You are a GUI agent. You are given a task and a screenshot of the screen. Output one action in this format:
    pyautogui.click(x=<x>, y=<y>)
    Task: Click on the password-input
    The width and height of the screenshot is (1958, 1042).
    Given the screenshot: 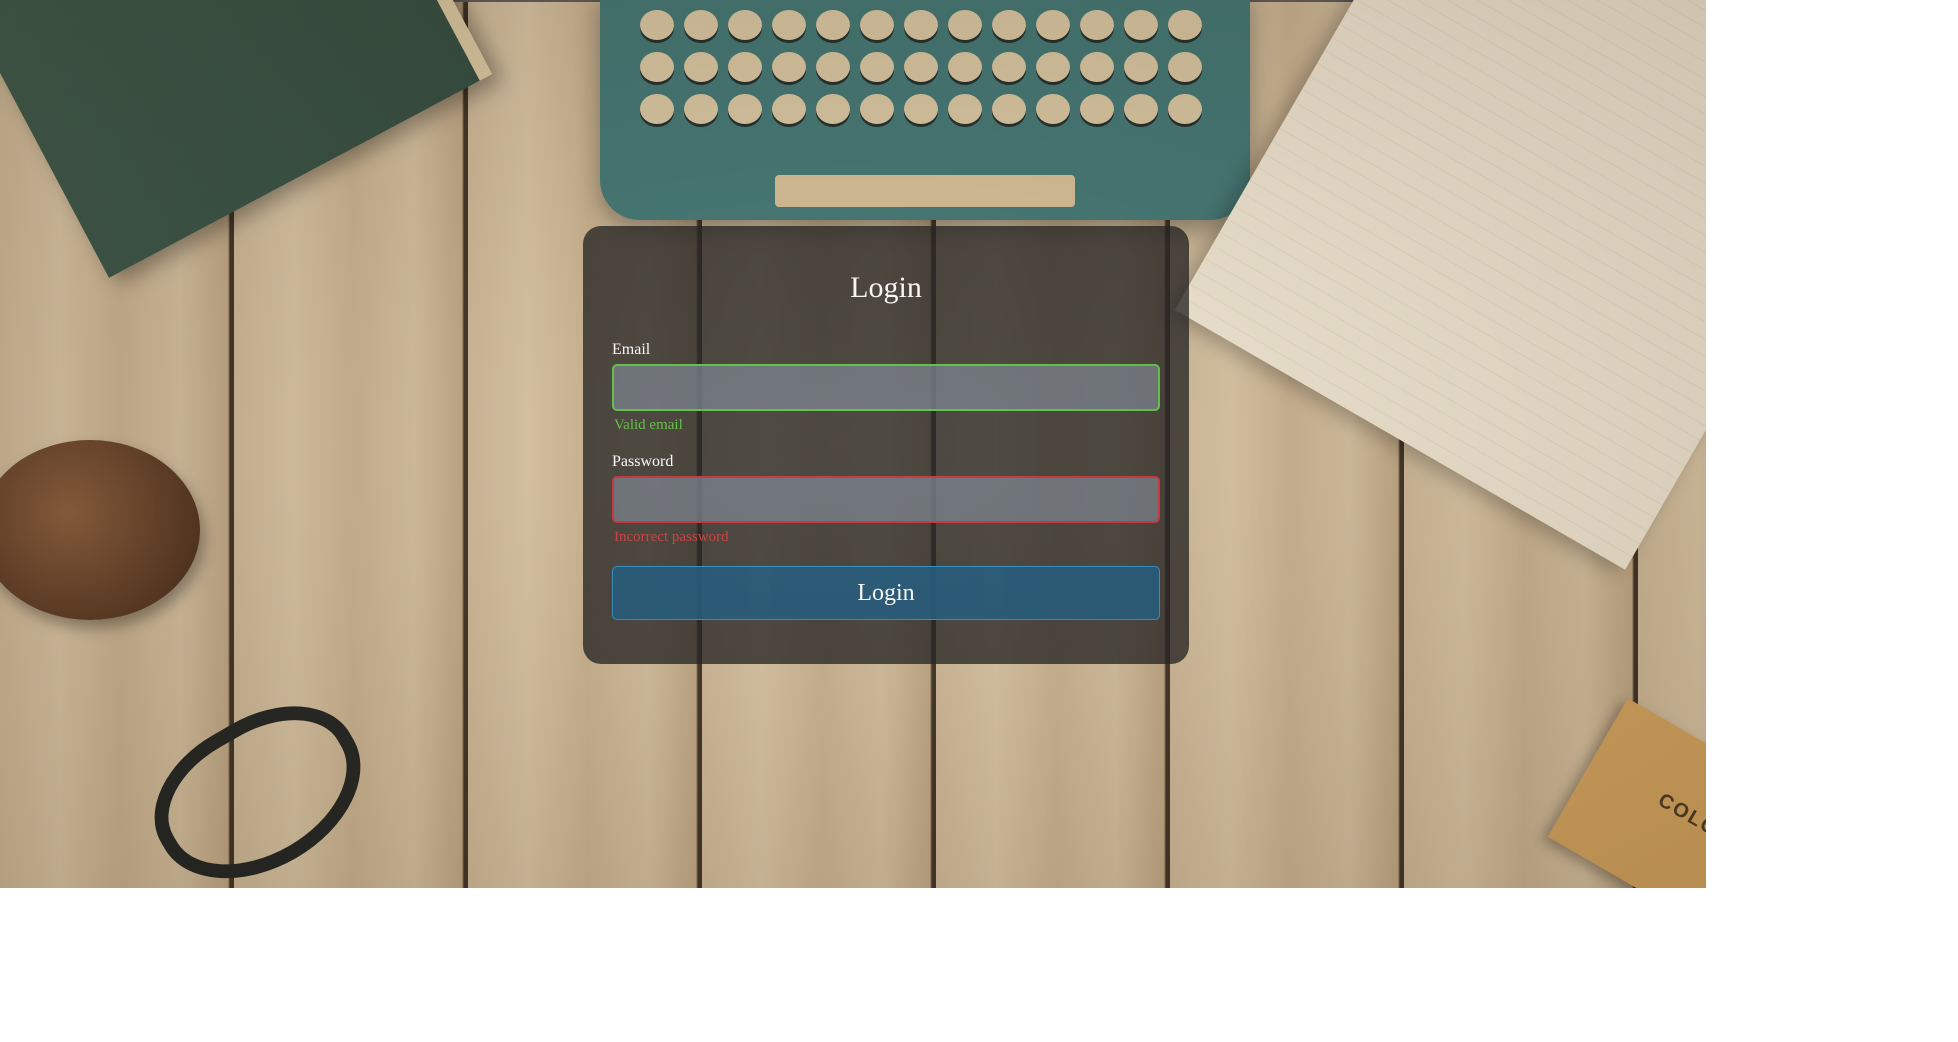 What is the action you would take?
    pyautogui.click(x=886, y=499)
    